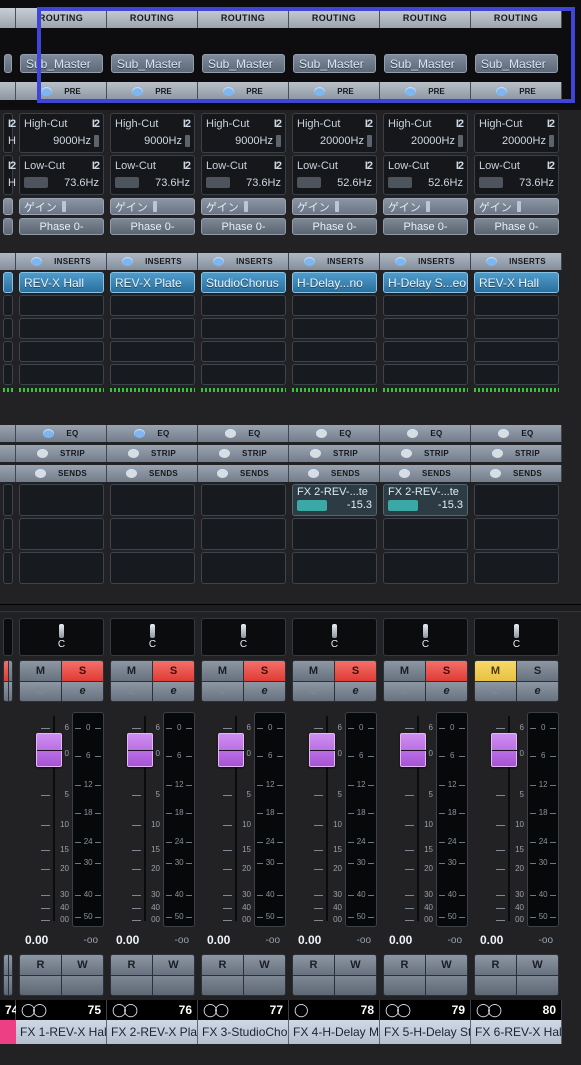 The width and height of the screenshot is (581, 1065). What do you see at coordinates (61, 1032) in the screenshot?
I see `channel-name-cell: FX 1-REV-X Hal` at bounding box center [61, 1032].